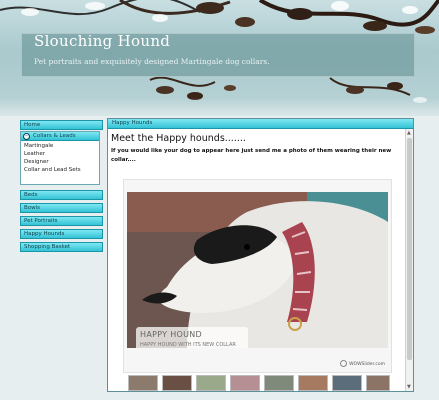 The image size is (439, 400). What do you see at coordinates (36, 162) in the screenshot?
I see `nav-sub-designer: Designer` at bounding box center [36, 162].